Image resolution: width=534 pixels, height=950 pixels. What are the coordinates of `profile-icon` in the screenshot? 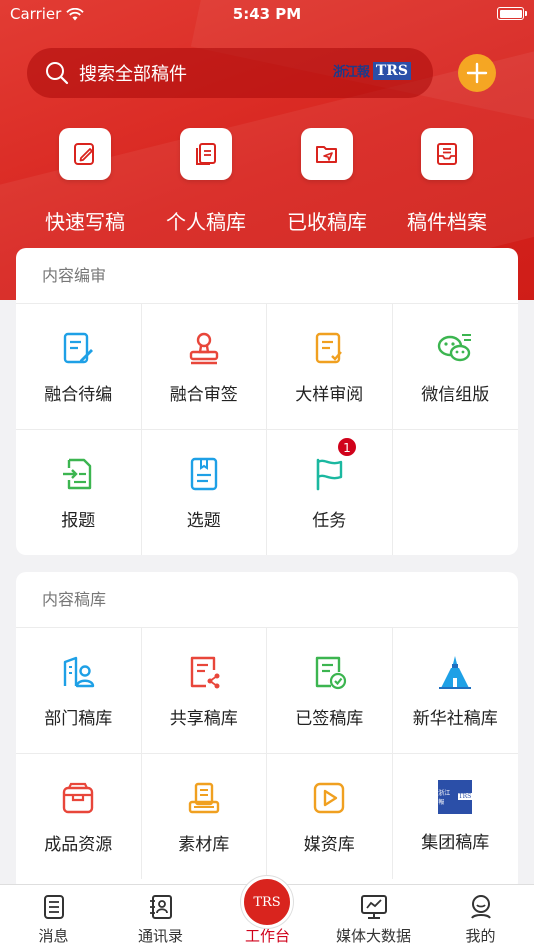 It's located at (480, 907).